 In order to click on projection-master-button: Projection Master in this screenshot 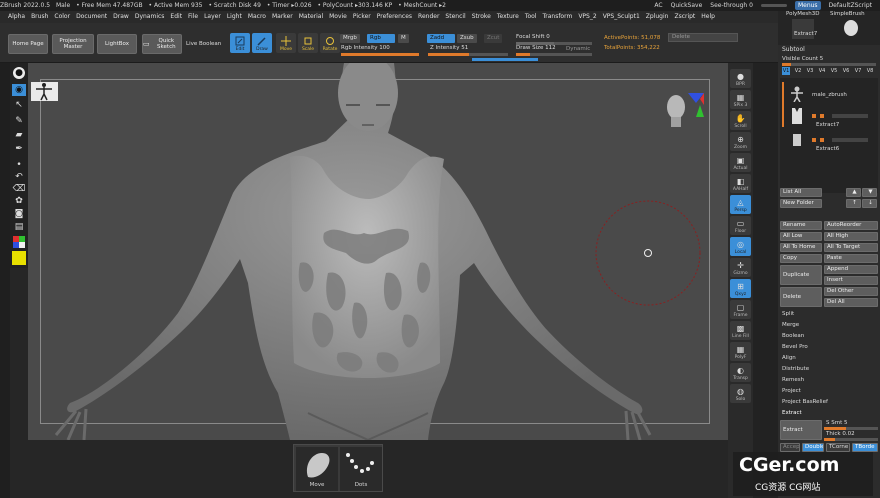, I will do `click(73, 44)`.